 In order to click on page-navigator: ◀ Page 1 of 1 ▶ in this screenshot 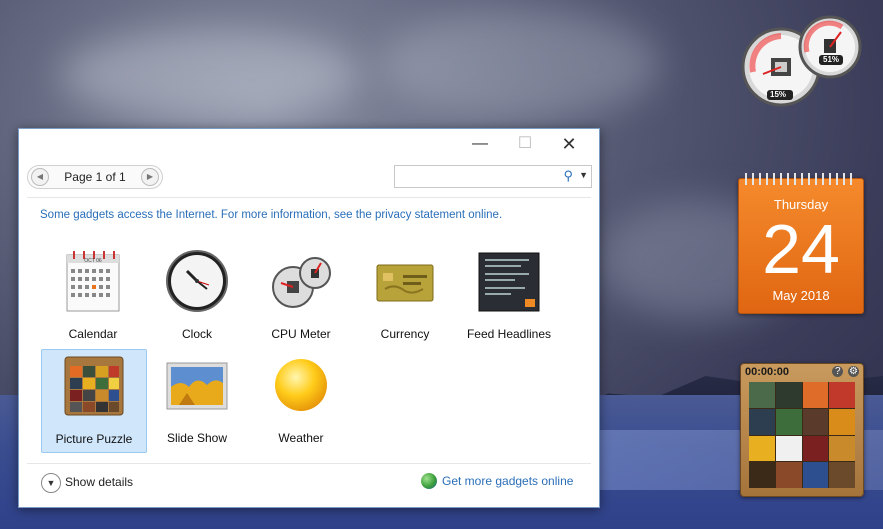, I will do `click(95, 177)`.